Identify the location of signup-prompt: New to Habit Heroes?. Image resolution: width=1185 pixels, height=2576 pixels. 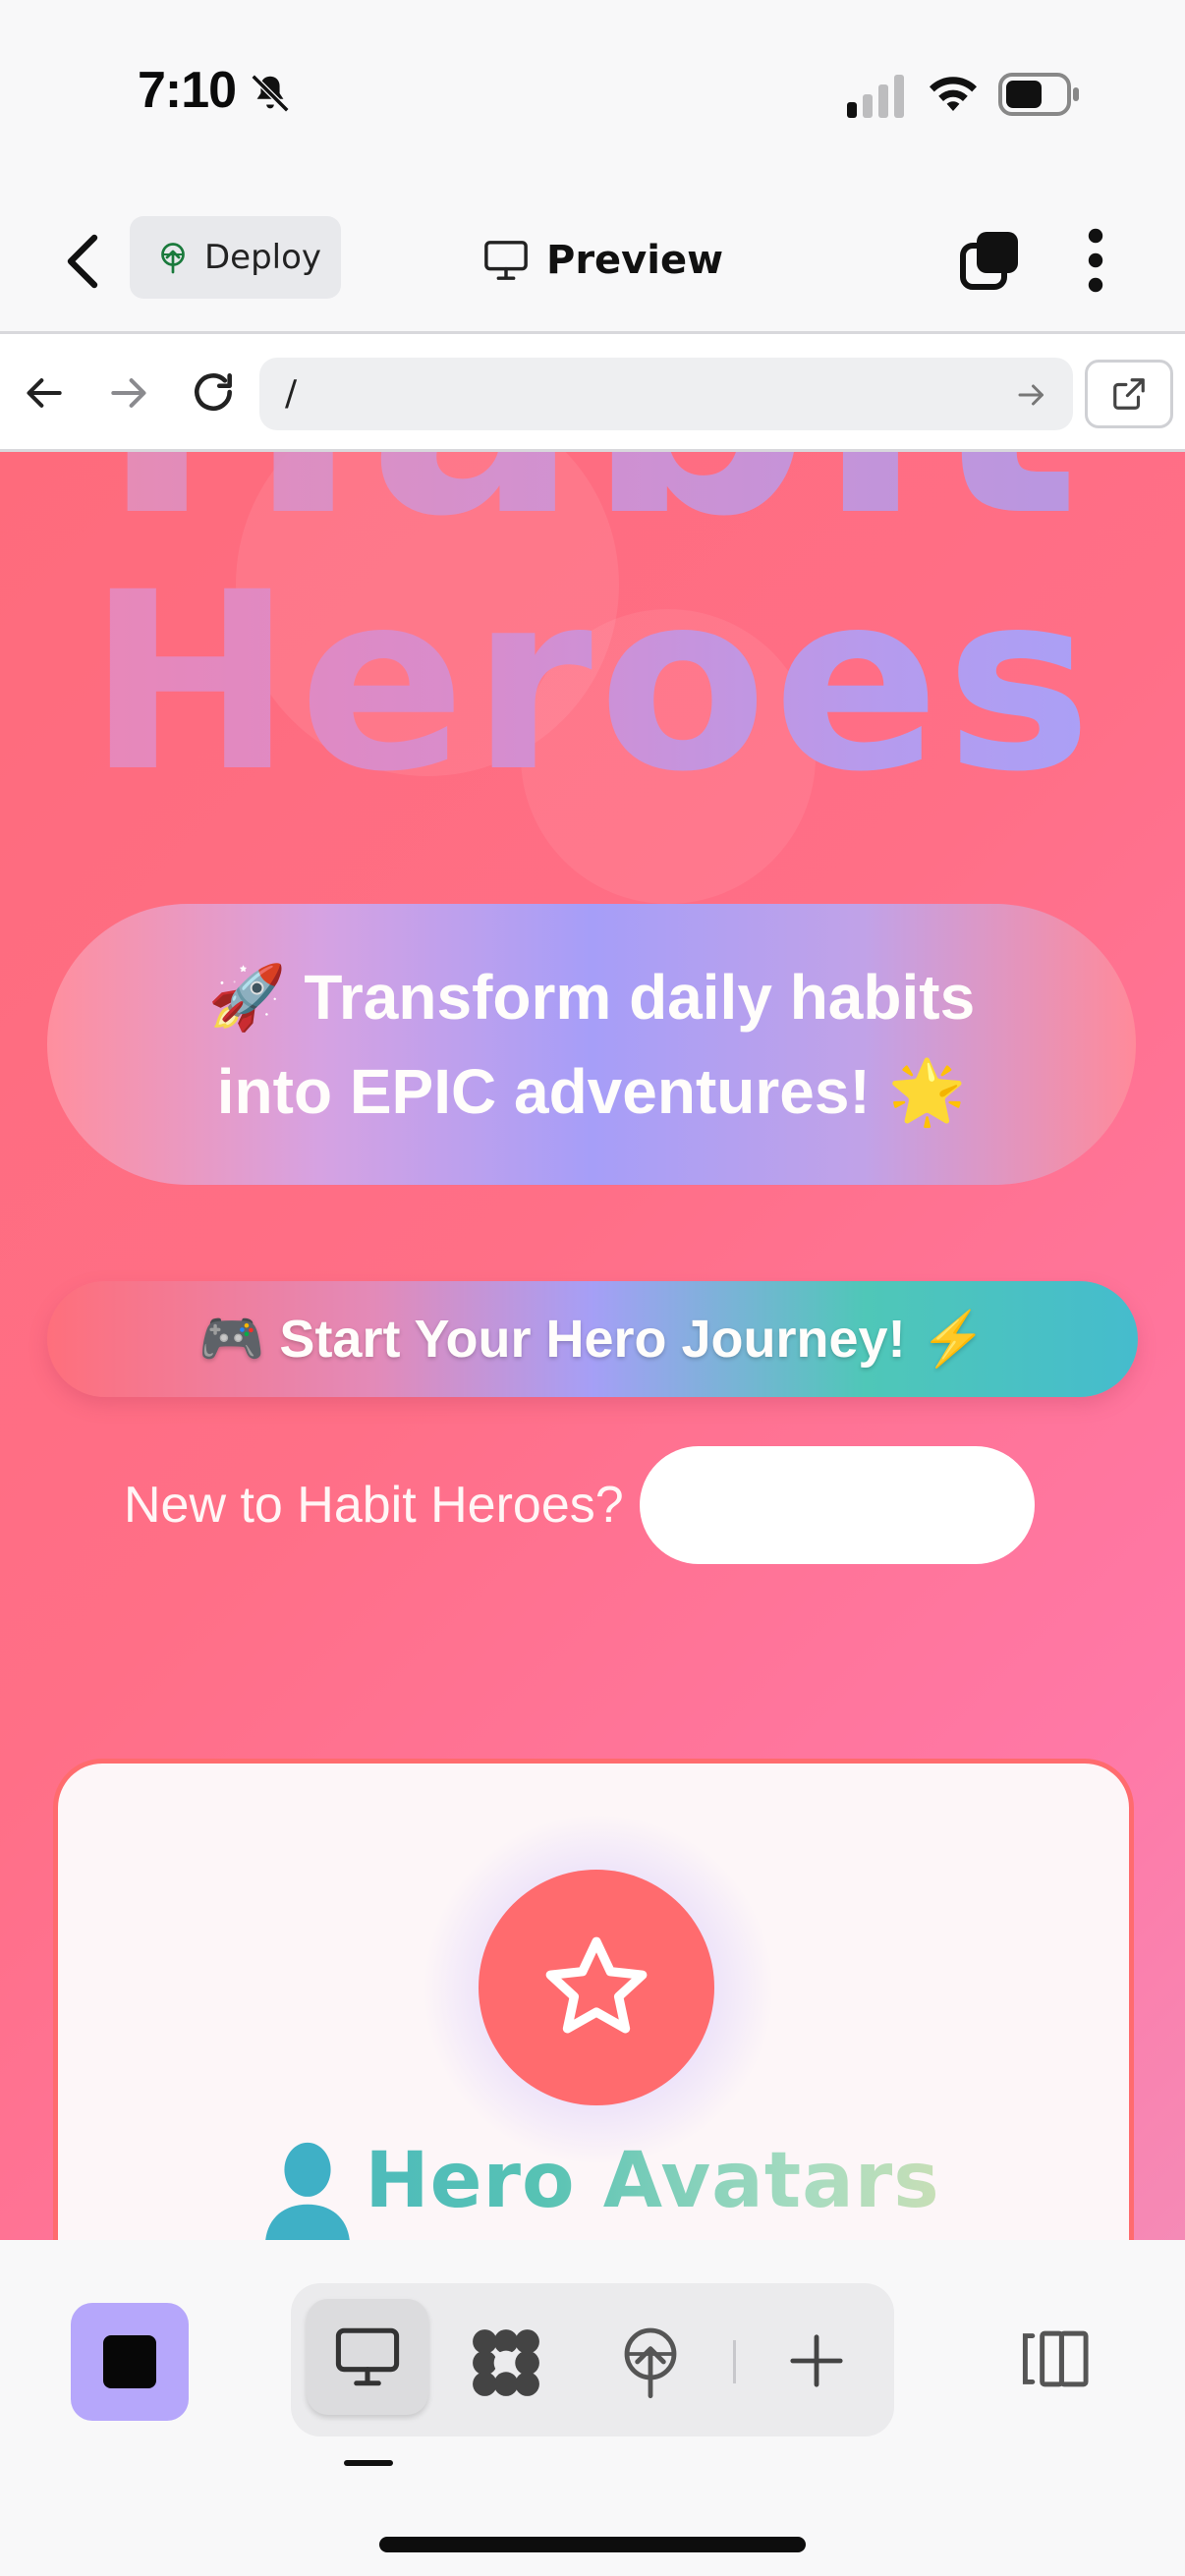
(374, 1505).